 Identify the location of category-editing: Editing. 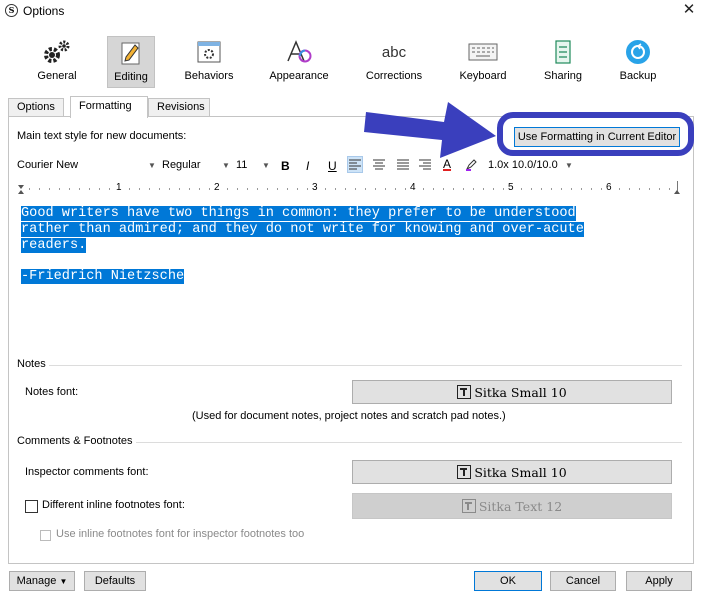
(131, 62).